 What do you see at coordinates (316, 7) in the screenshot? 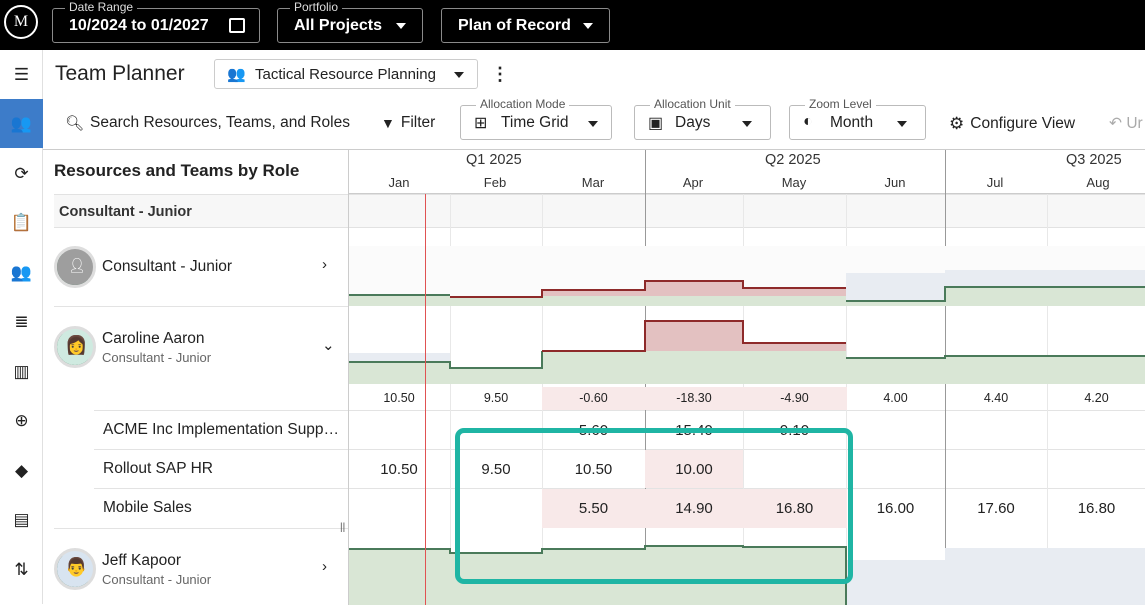
I see `portfolio-legend: Portfolio` at bounding box center [316, 7].